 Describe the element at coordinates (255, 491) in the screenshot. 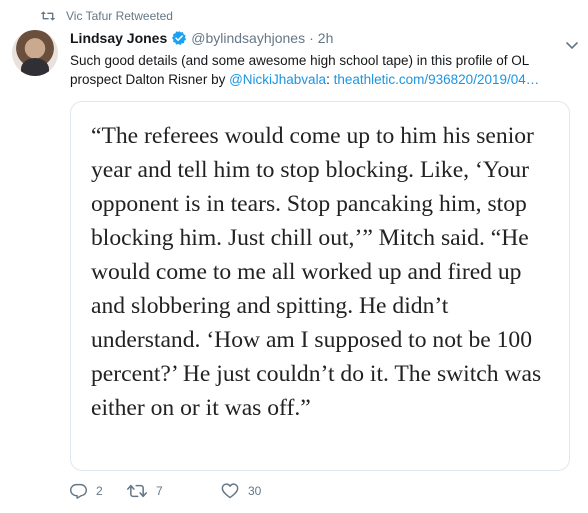

I see `like-count: 30` at that location.